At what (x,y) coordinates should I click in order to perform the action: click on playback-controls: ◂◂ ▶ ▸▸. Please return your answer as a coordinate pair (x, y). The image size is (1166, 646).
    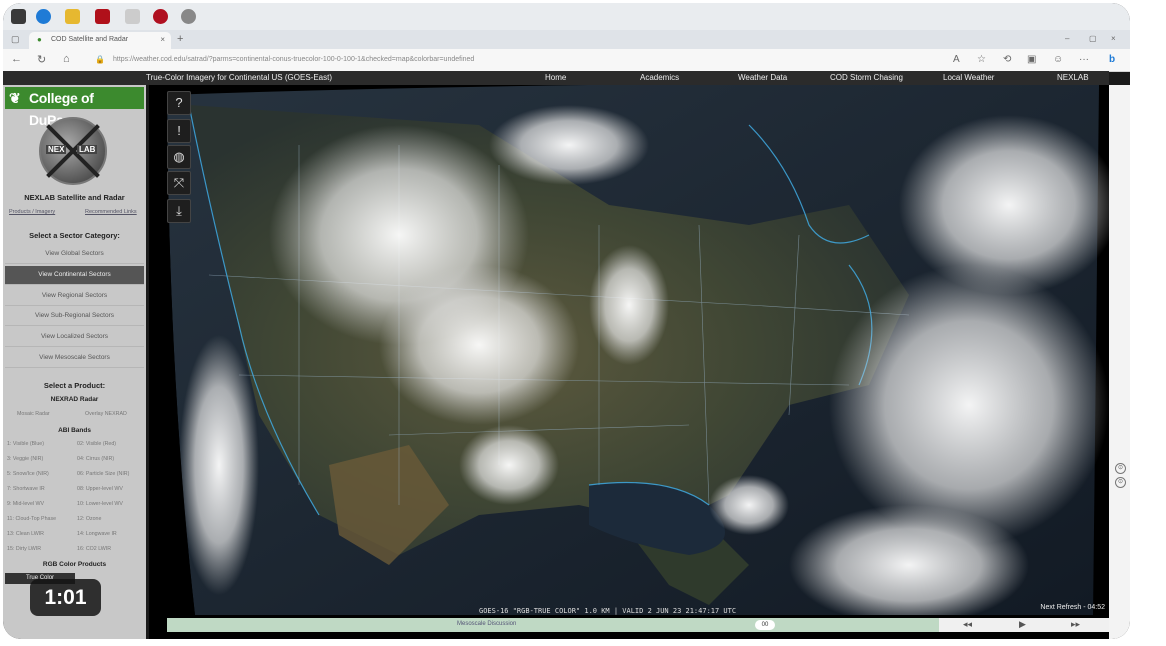
    Looking at the image, I should click on (1024, 625).